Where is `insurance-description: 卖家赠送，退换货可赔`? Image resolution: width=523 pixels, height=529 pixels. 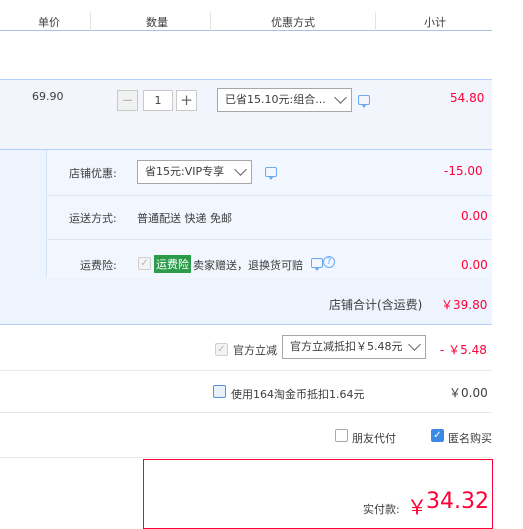 insurance-description: 卖家赠送，退换货可赔 is located at coordinates (248, 265).